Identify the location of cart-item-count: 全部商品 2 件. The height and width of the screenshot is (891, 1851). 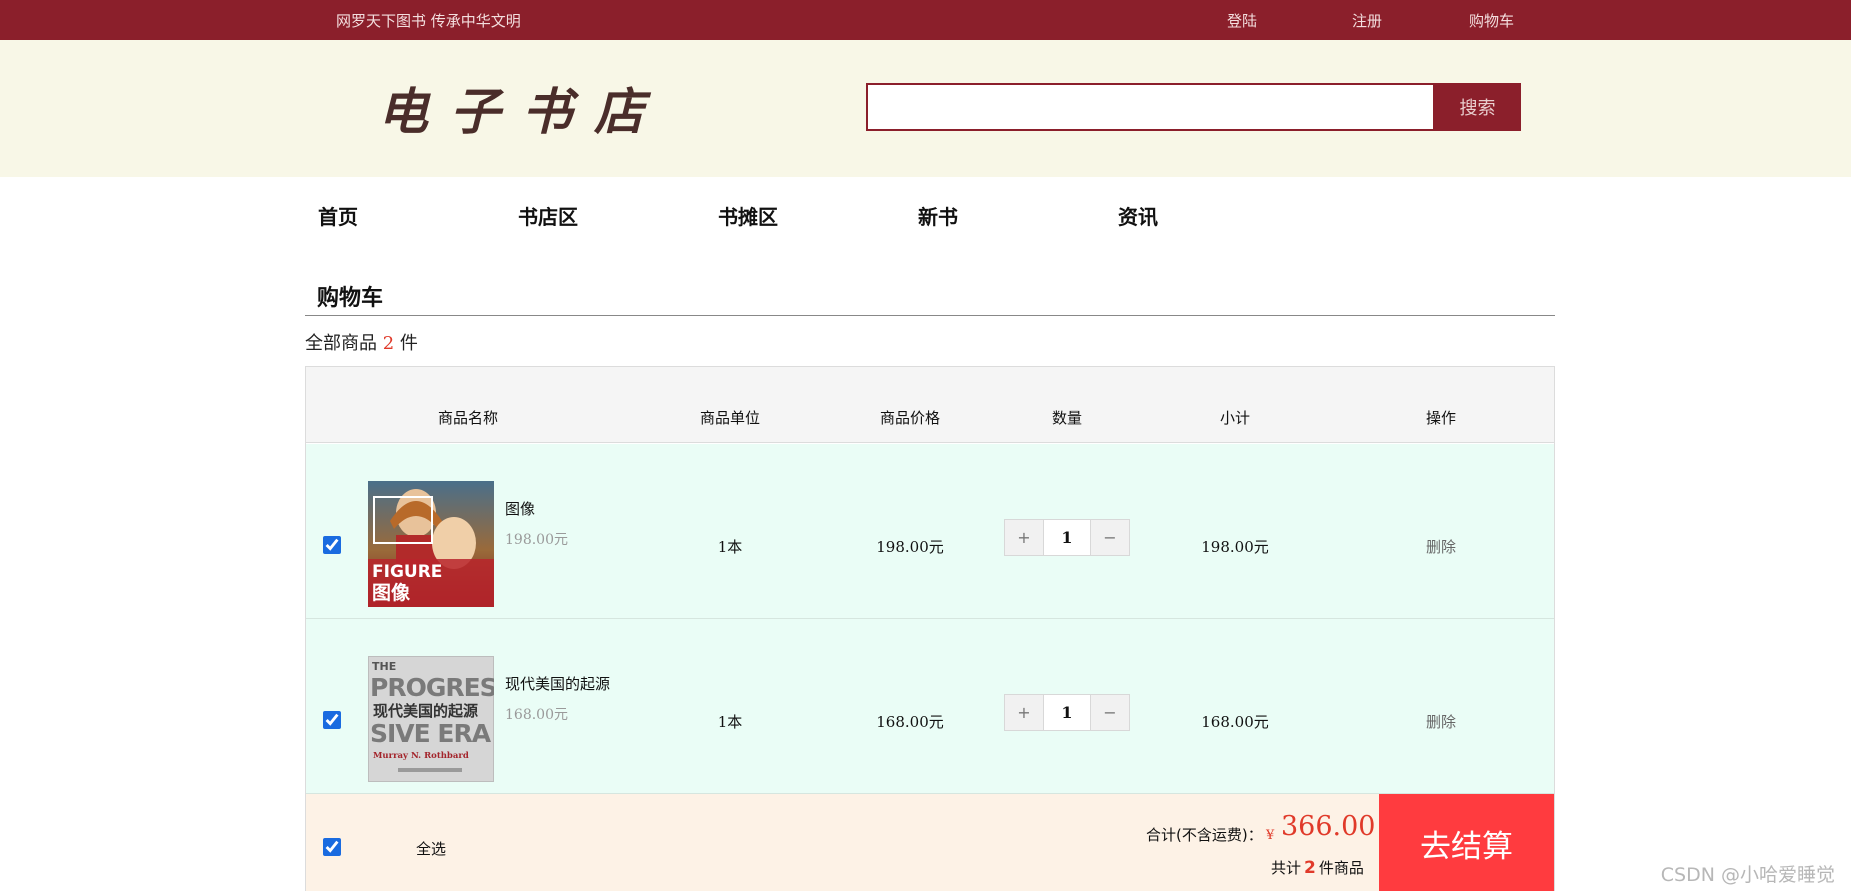
(361, 342).